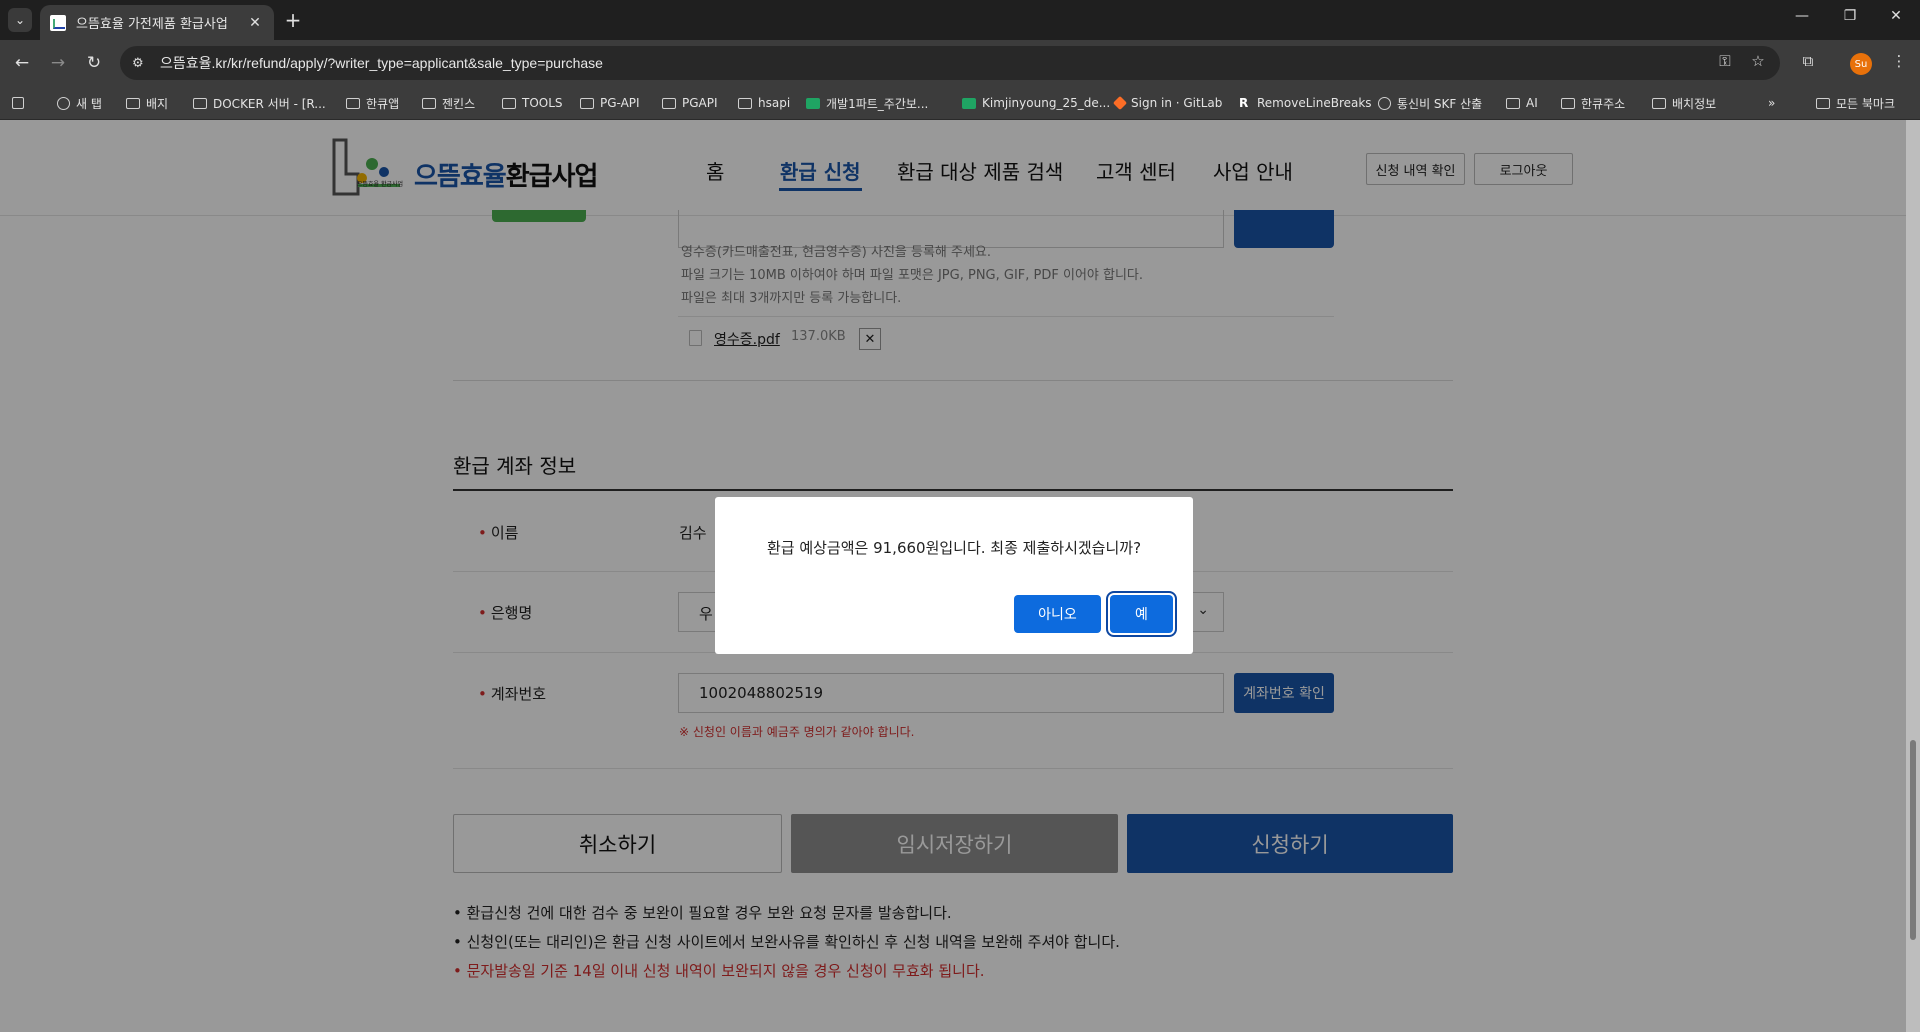 Image resolution: width=1920 pixels, height=1032 pixels. I want to click on bookmark-label: 새 탭, so click(89, 103).